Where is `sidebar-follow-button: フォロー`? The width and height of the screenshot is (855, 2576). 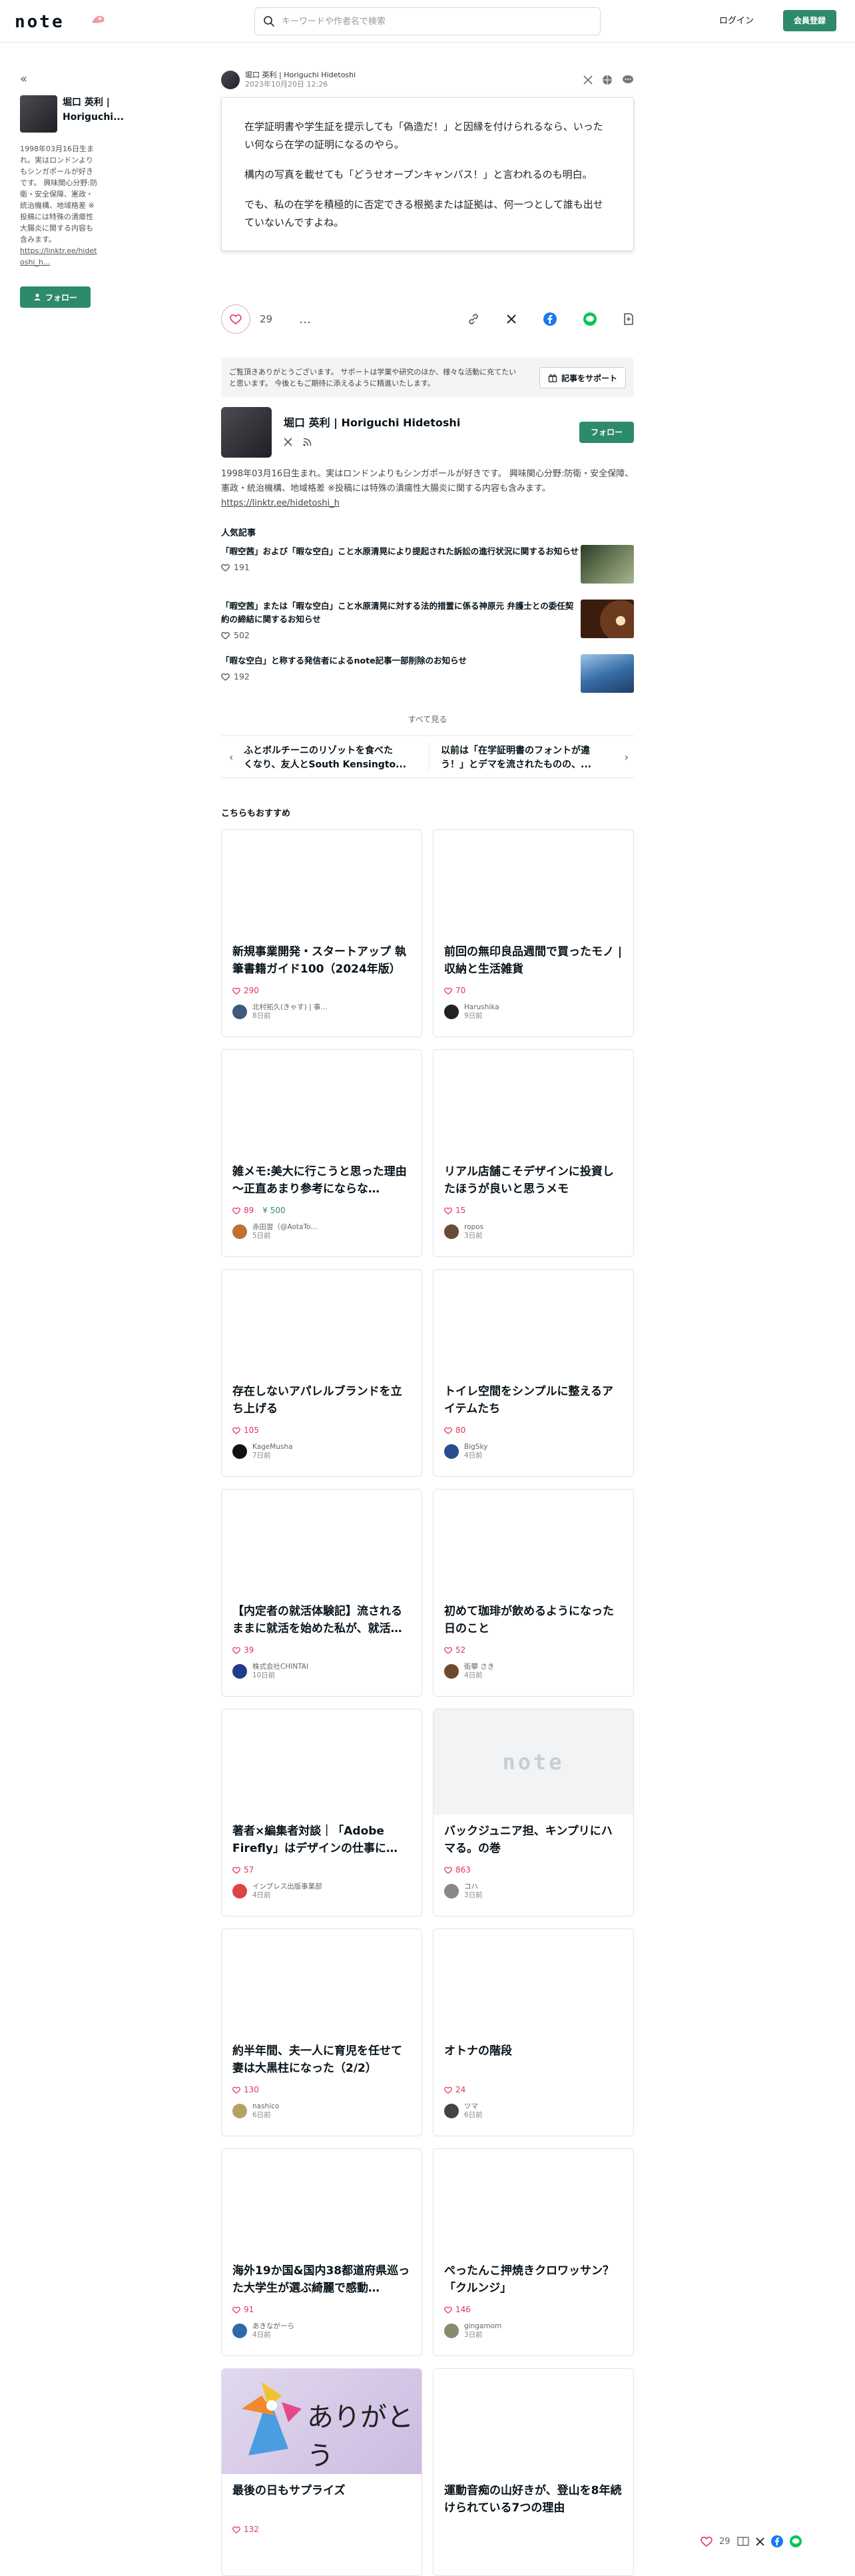 sidebar-follow-button: フォロー is located at coordinates (55, 297).